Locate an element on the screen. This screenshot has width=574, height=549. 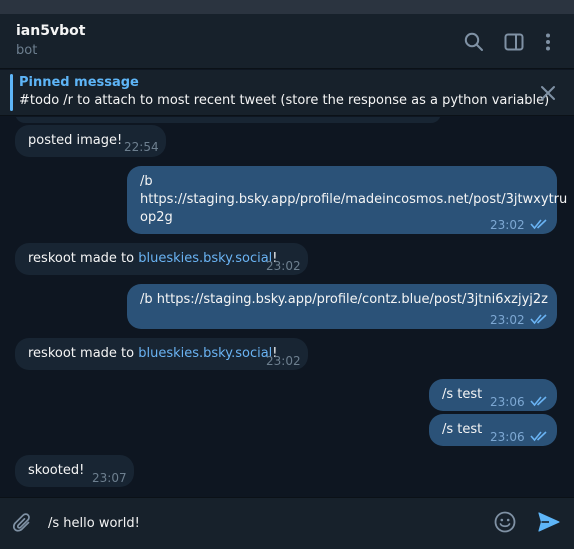
message-composer is located at coordinates (287, 523).